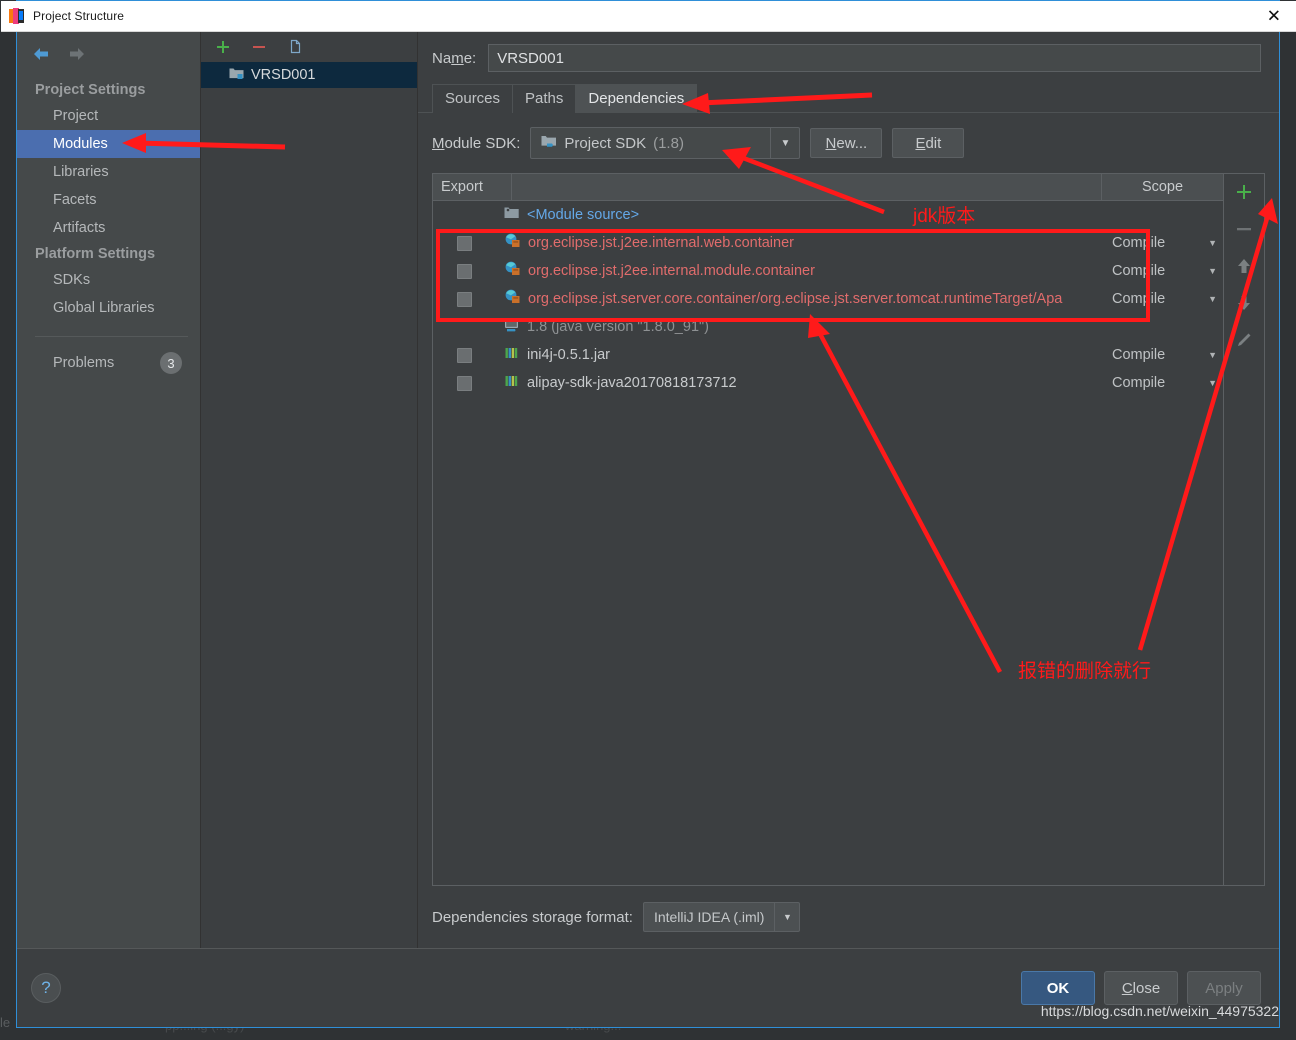 Image resolution: width=1296 pixels, height=1040 pixels. Describe the element at coordinates (79, 16) in the screenshot. I see `window-title: Project Structure` at that location.